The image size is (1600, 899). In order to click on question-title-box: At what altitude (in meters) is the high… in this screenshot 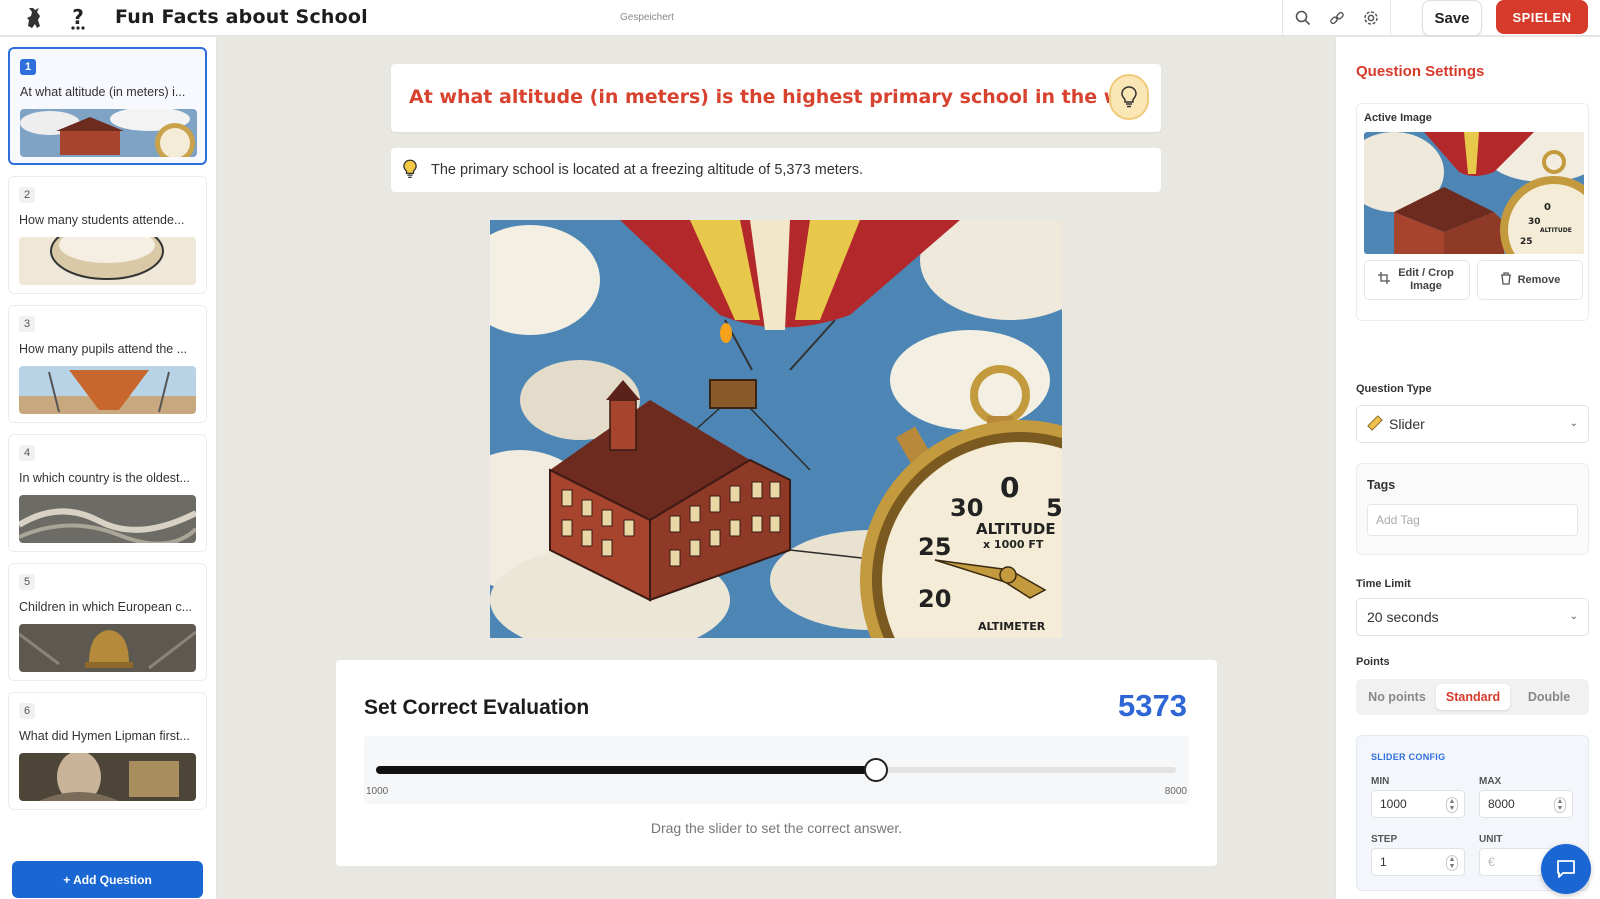, I will do `click(776, 98)`.